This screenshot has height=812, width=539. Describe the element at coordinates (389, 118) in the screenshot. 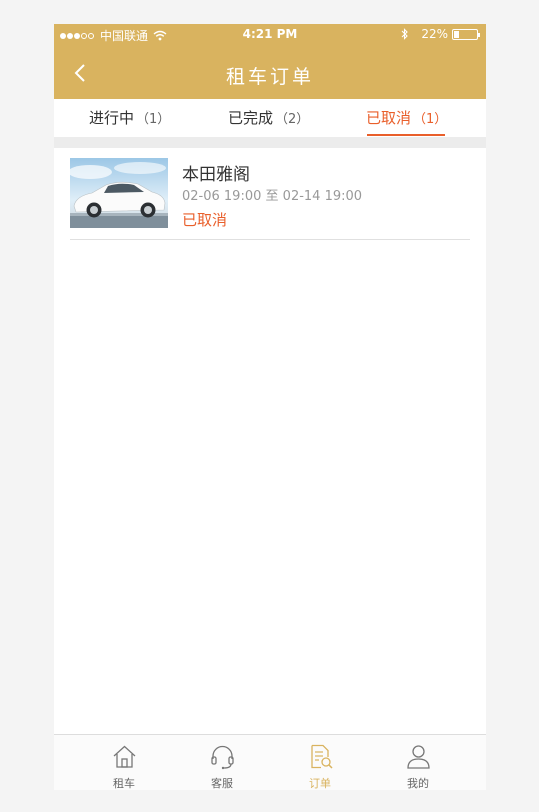

I see `tab-label: 已取消` at that location.